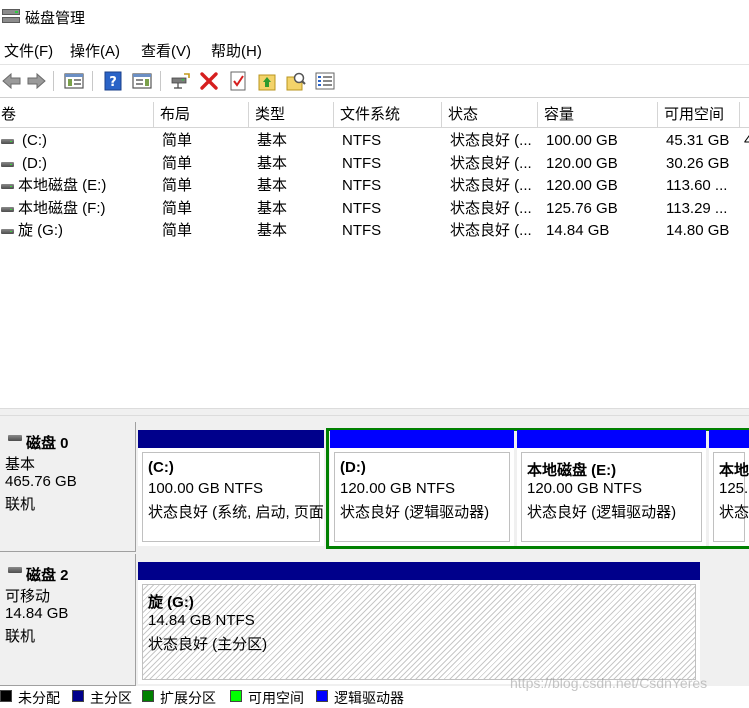  I want to click on watermark: https://blog.csdn.net/CsdnYeres, so click(609, 683).